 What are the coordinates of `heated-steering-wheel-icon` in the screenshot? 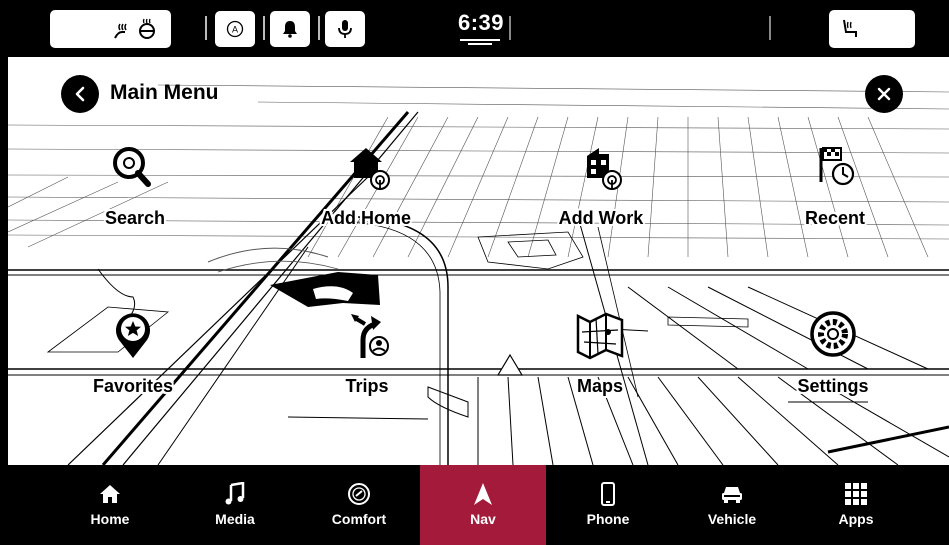 It's located at (123, 29).